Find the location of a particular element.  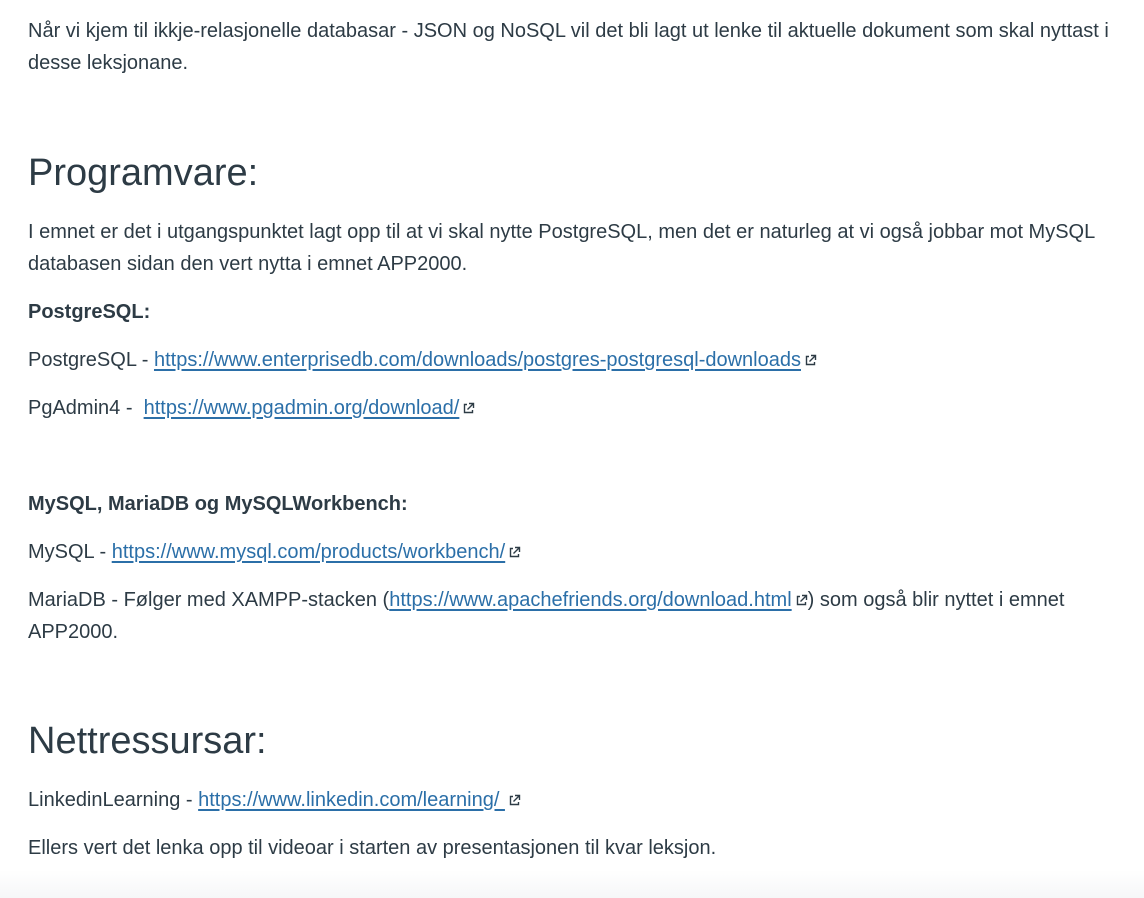

heading-programvare: Programvare: is located at coordinates (143, 173).